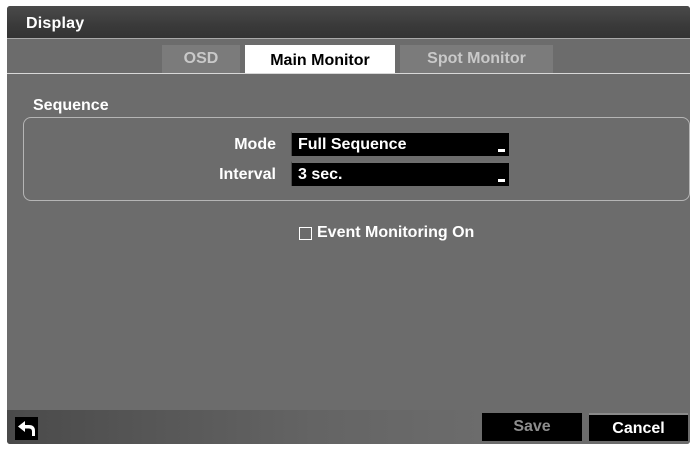 This screenshot has height=450, width=695. What do you see at coordinates (476, 59) in the screenshot?
I see `tab-spot-monitor: Spot Monitor` at bounding box center [476, 59].